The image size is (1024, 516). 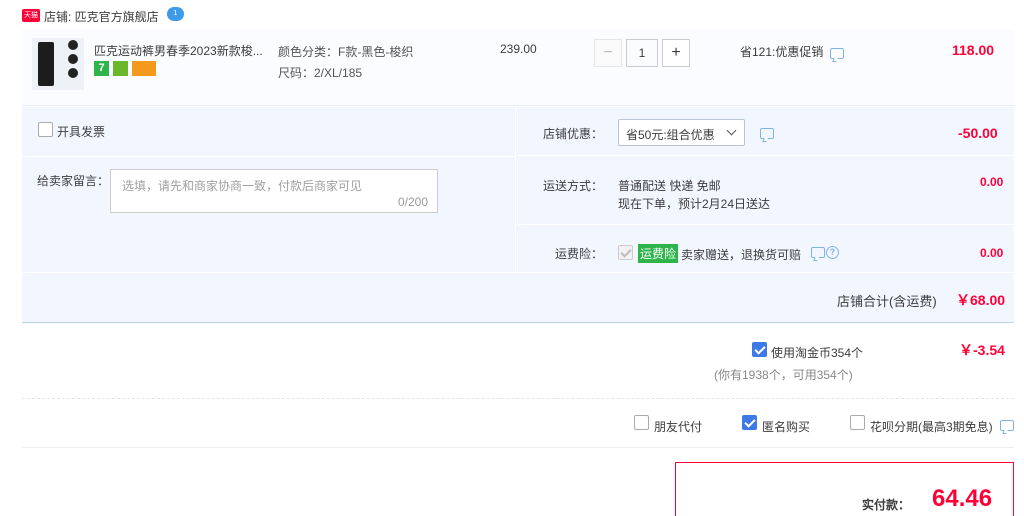 I want to click on payment-options-row: 朋友代付 匿名购买 花呗分期(最高3期免息), so click(x=518, y=424).